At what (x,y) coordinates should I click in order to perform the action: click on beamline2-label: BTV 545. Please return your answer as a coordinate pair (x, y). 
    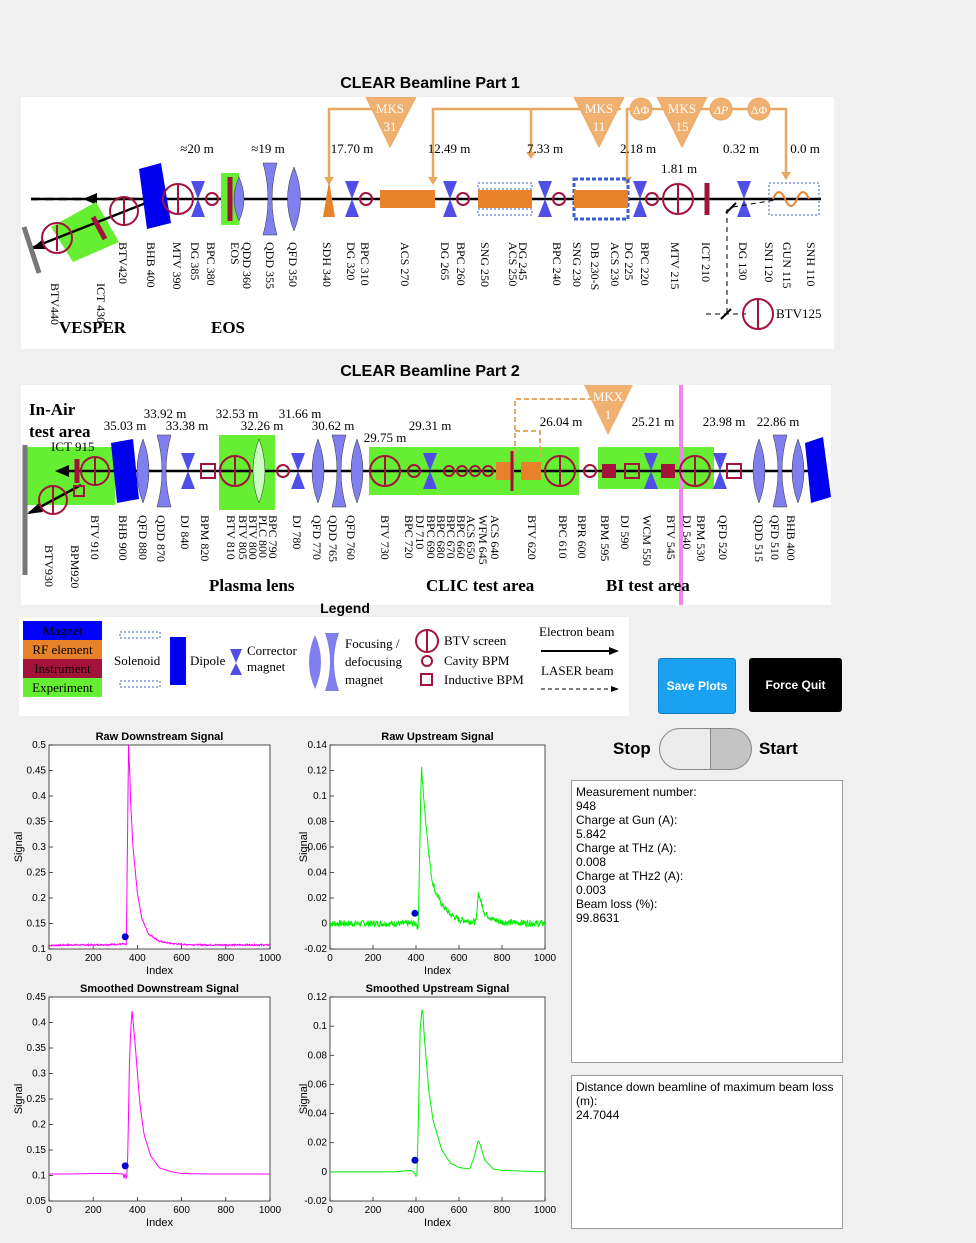
    Looking at the image, I should click on (671, 537).